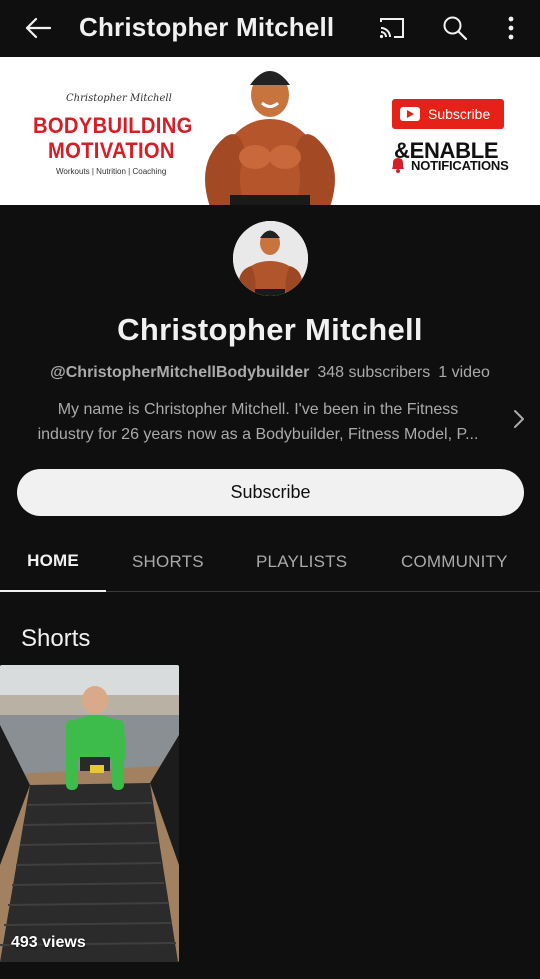 Image resolution: width=540 pixels, height=979 pixels. I want to click on tab-playlists: PLAYLISTS, so click(301, 562).